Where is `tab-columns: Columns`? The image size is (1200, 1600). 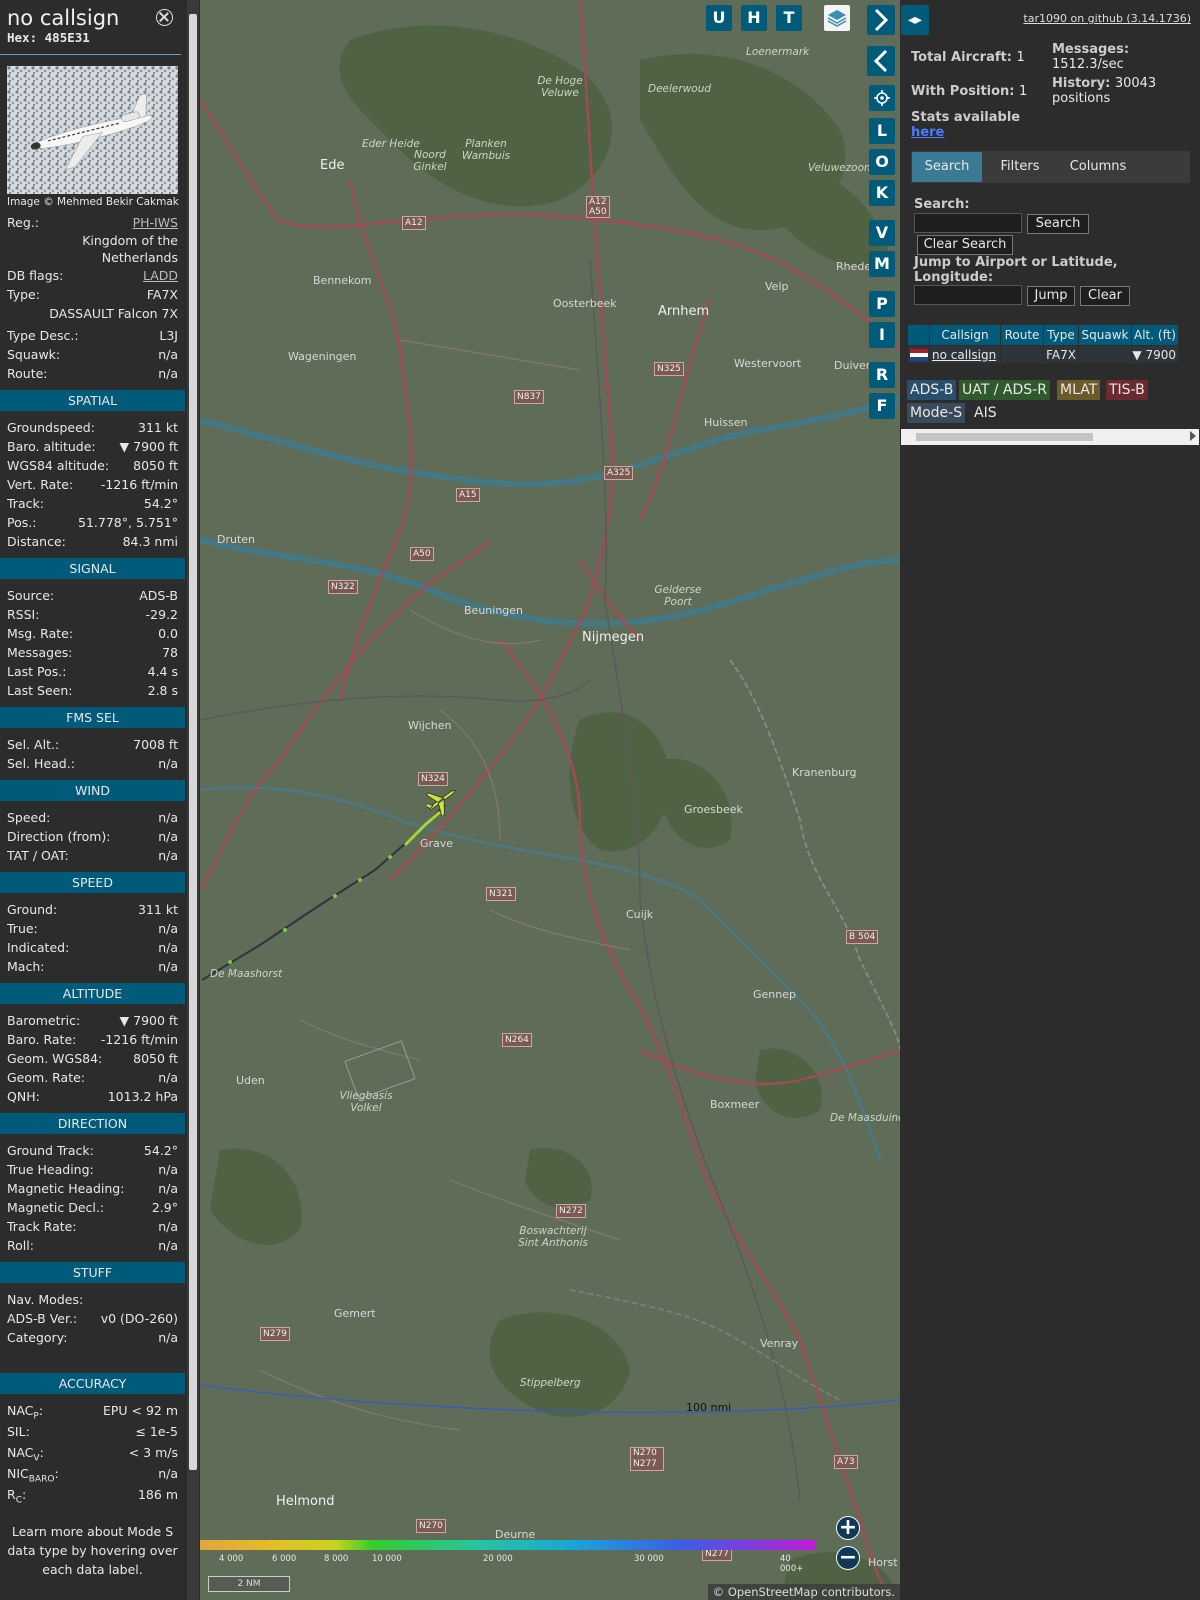
tab-columns: Columns is located at coordinates (1098, 167).